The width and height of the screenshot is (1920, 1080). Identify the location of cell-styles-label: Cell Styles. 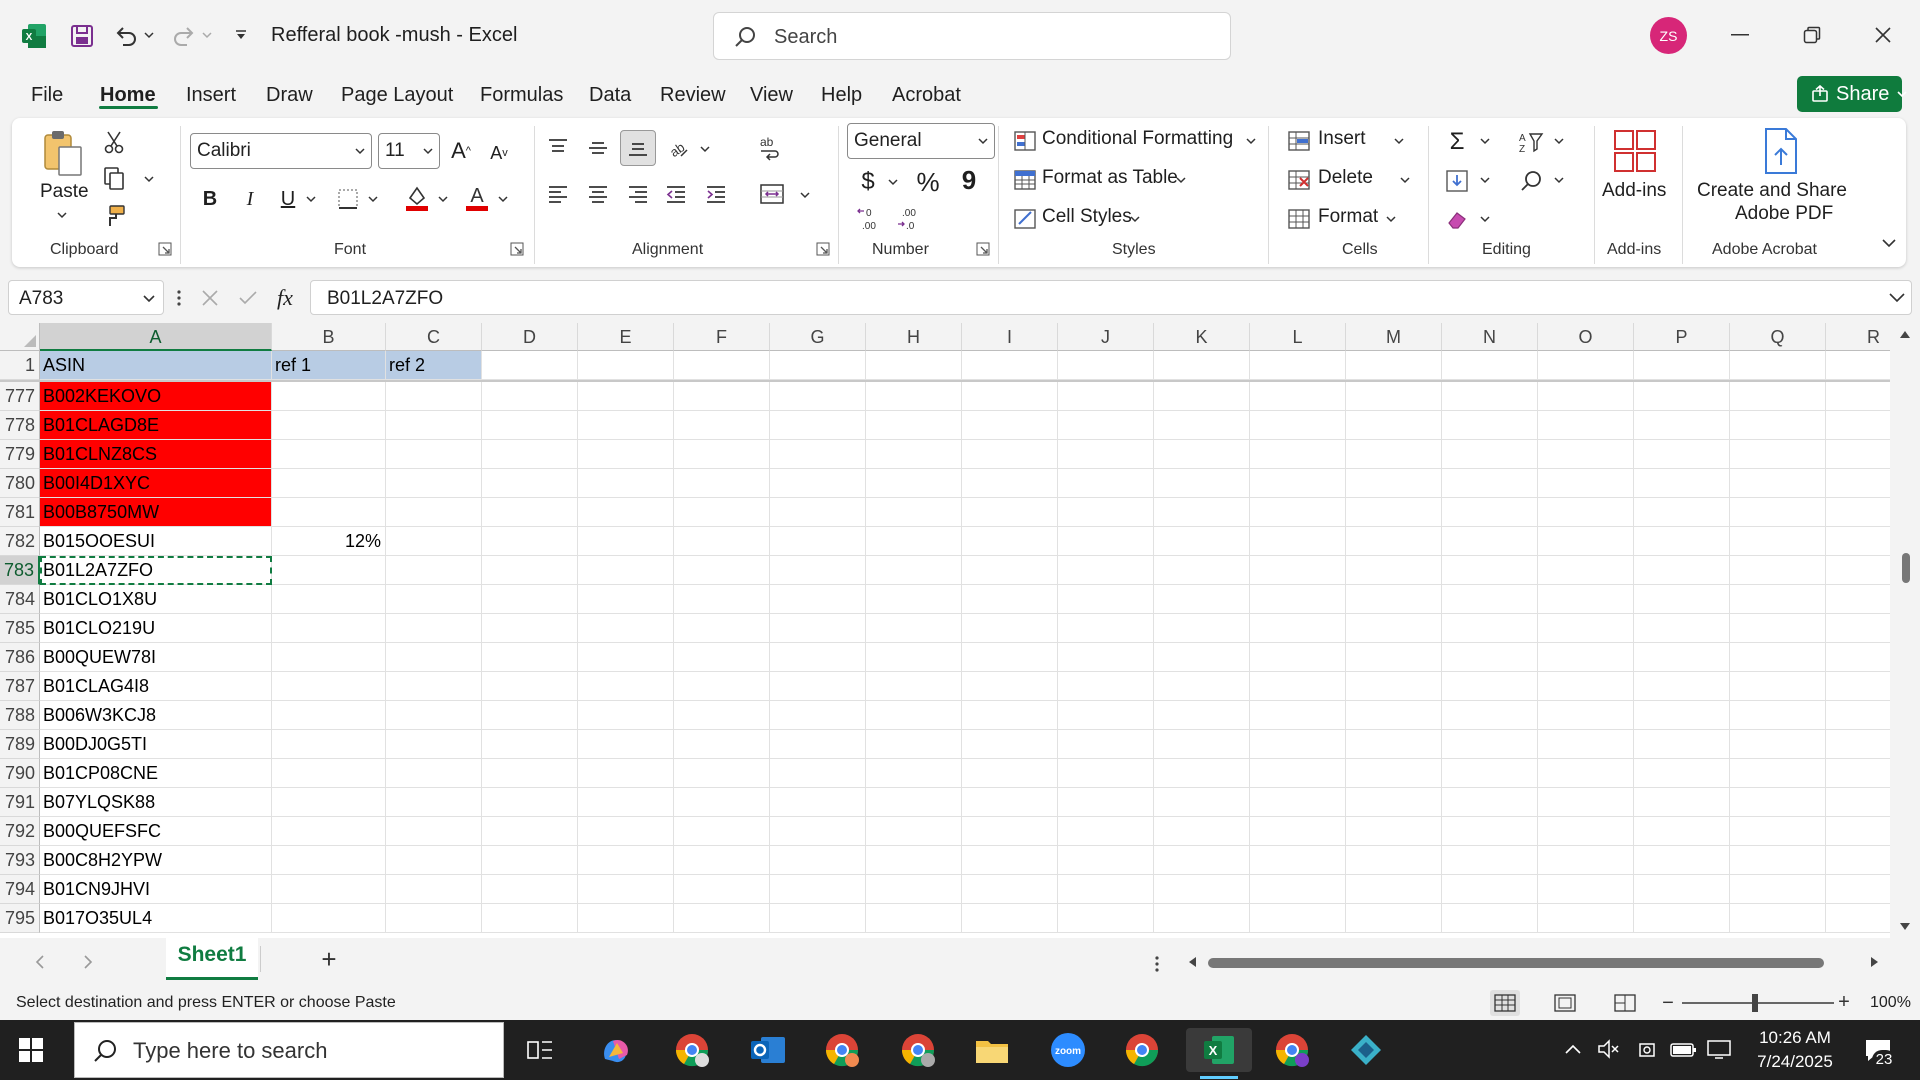
(1087, 217).